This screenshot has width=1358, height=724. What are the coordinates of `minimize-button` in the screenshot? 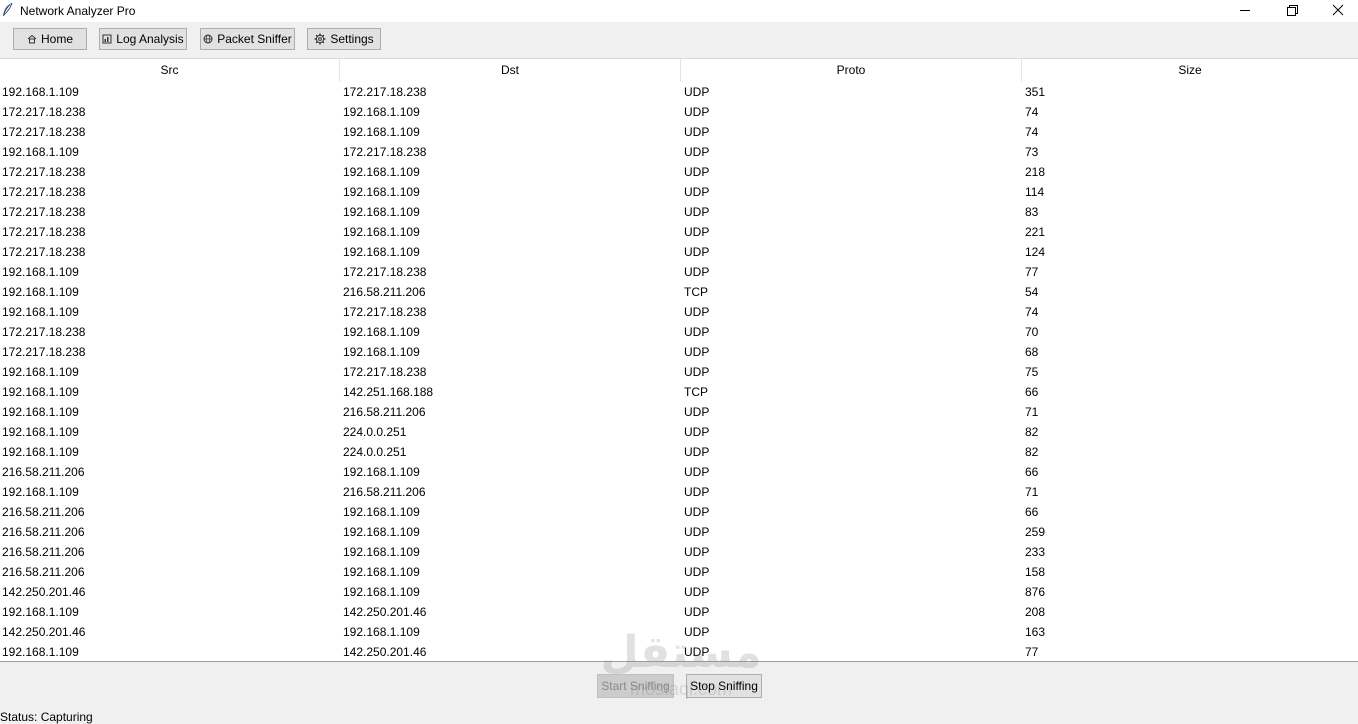 It's located at (1245, 11).